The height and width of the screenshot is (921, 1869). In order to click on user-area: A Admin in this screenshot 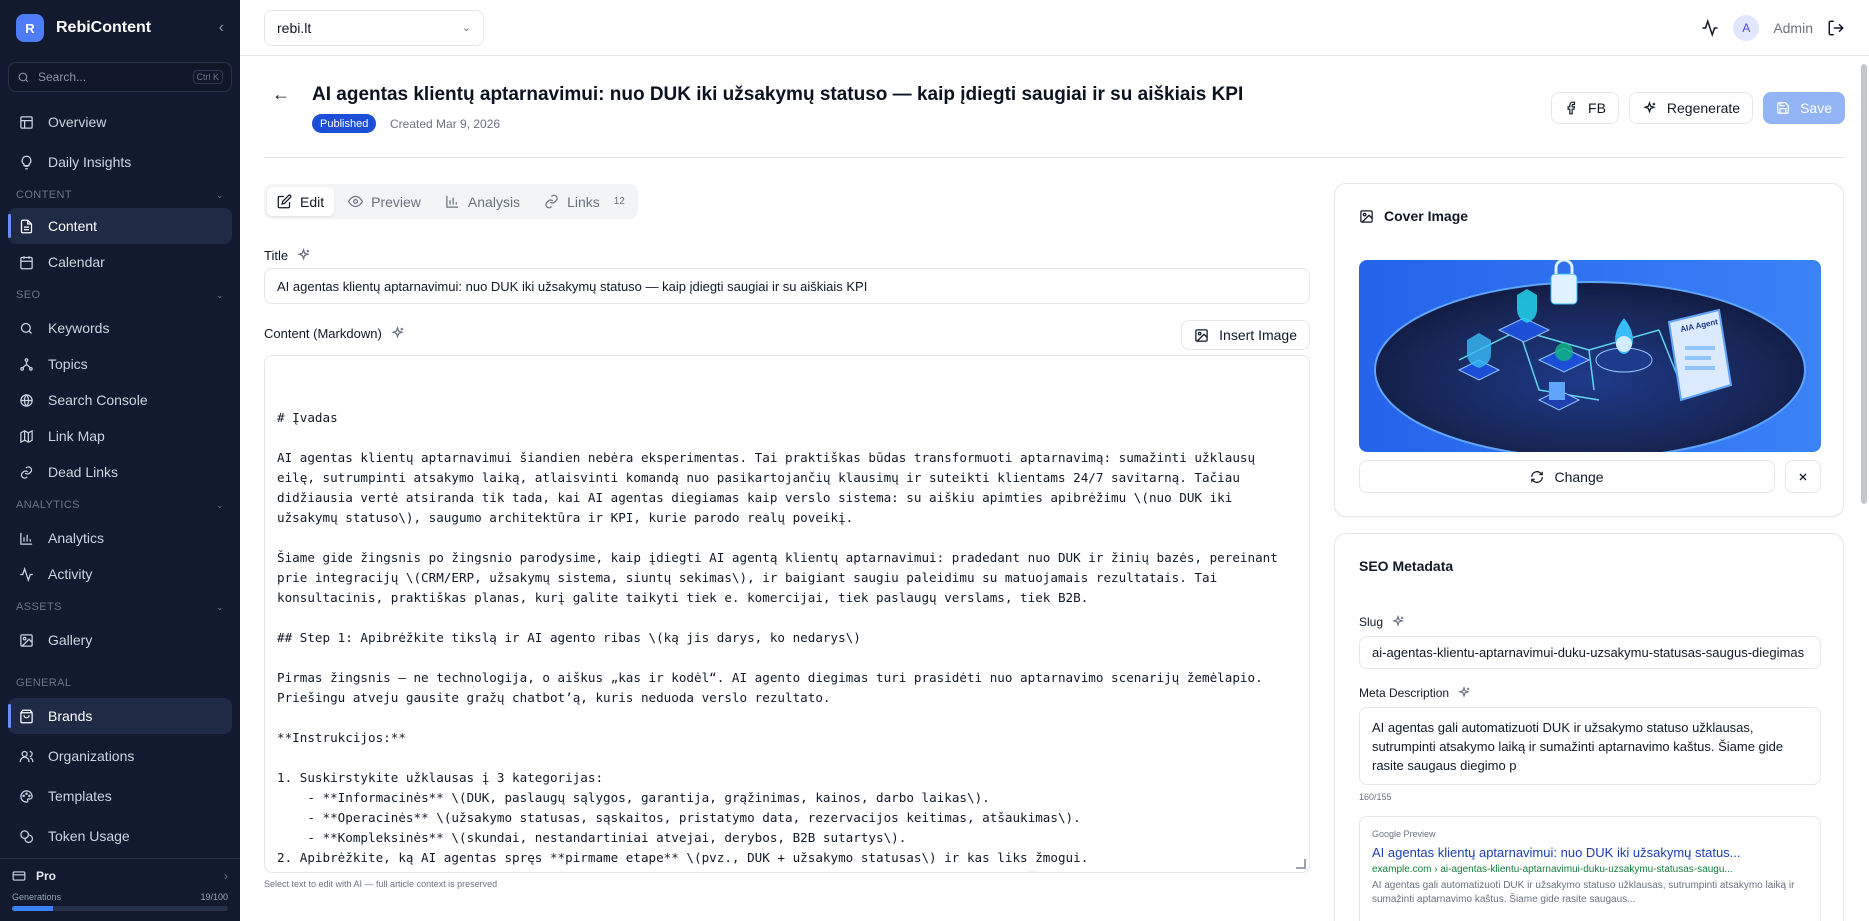, I will do `click(1773, 27)`.